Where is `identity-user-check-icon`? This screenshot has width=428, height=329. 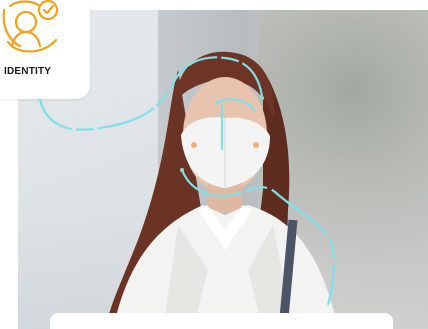 identity-user-check-icon is located at coordinates (30, 26).